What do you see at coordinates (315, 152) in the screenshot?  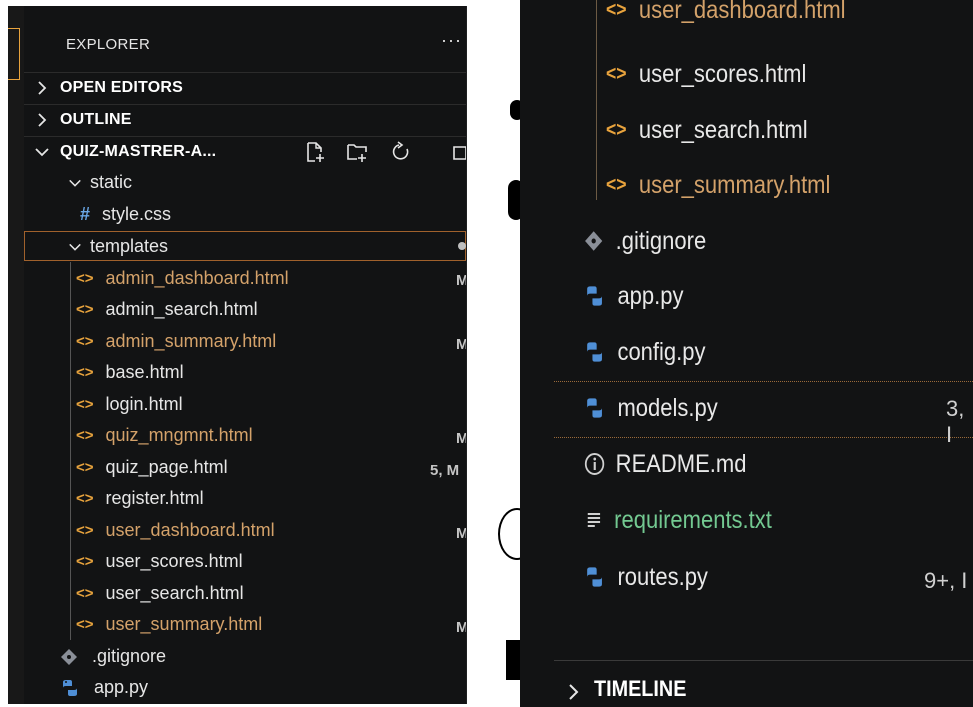 I see `new-file-icon` at bounding box center [315, 152].